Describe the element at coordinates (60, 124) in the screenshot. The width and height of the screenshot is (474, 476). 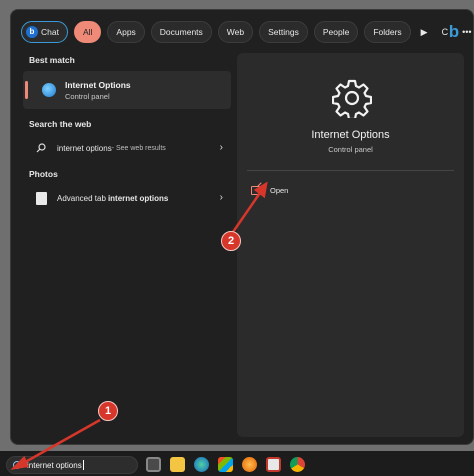
I see `search-web-header: Search the web` at that location.